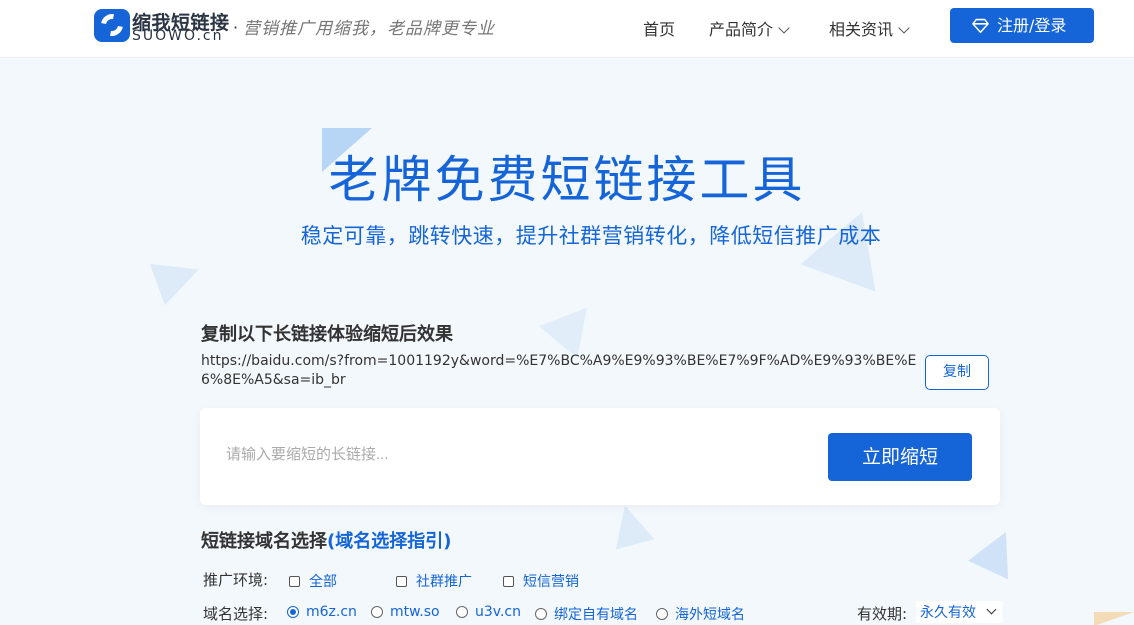 The height and width of the screenshot is (625, 1134). I want to click on demo-section-title: 复制以下长链接体验缩短后效果, so click(327, 334).